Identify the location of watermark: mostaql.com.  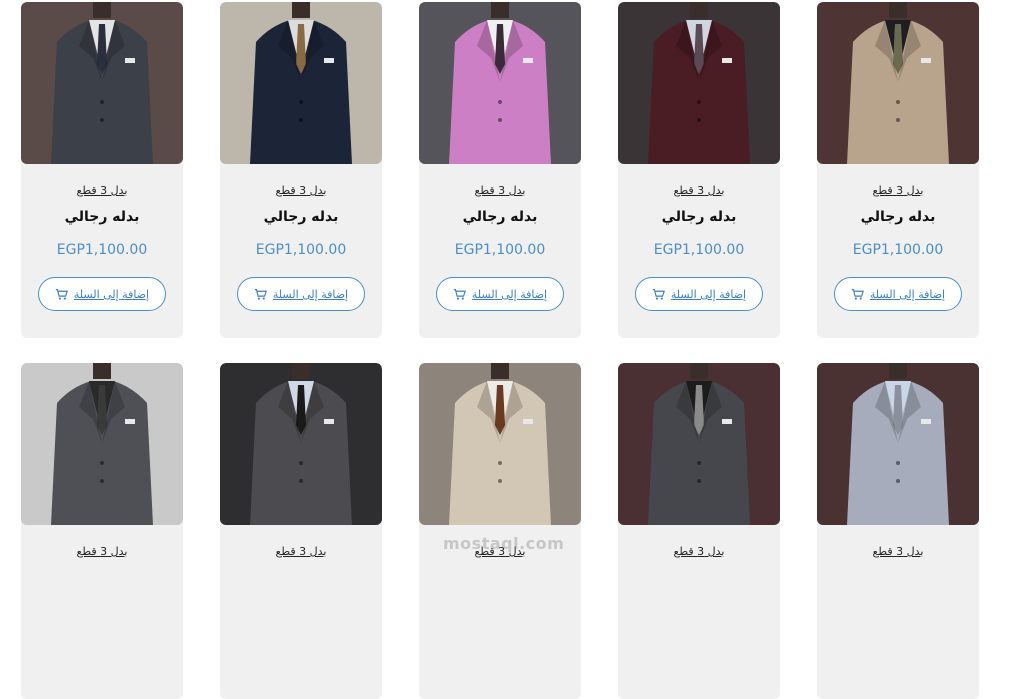
(504, 543).